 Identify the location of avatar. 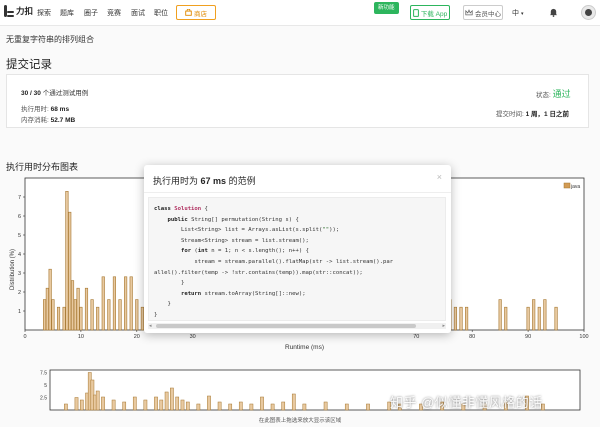
(588, 12).